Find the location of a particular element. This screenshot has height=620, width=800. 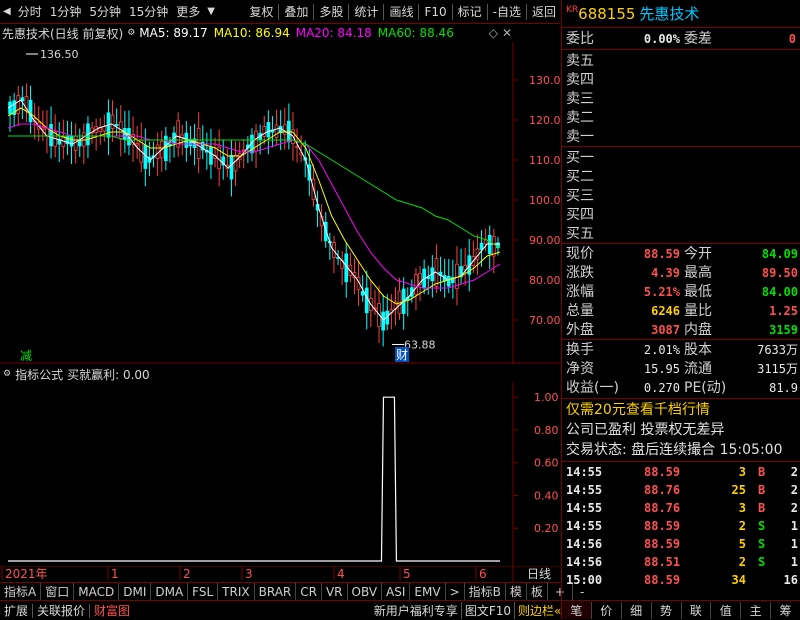

ask-row: 卖一 is located at coordinates (682, 137).